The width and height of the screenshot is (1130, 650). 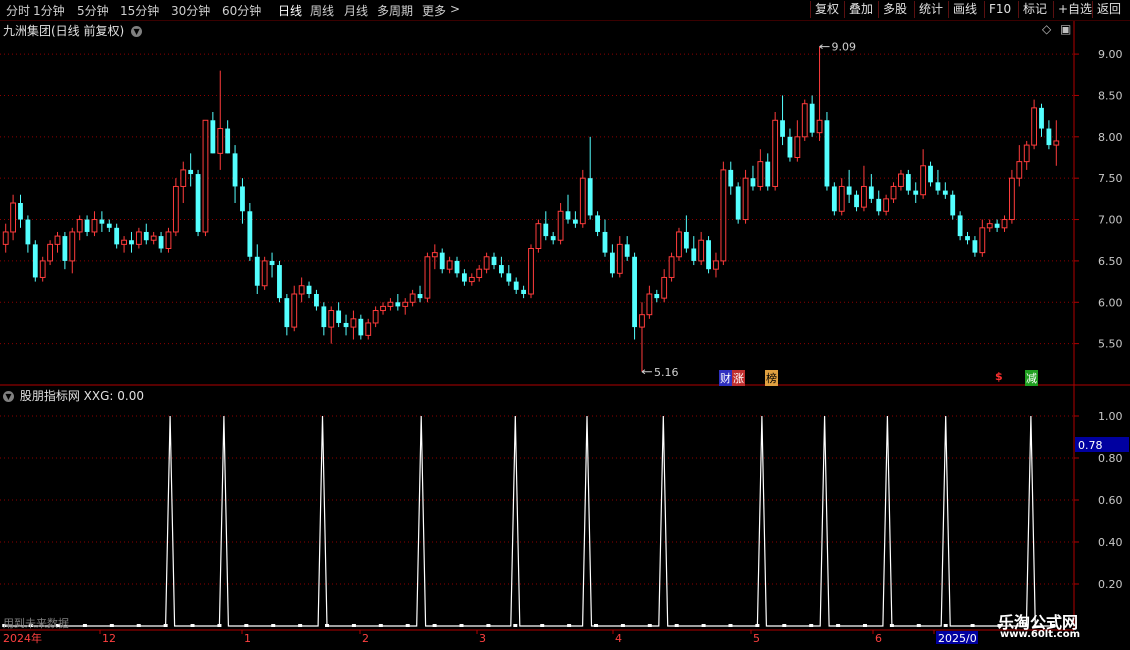 I want to click on date-label-dec: 12, so click(x=109, y=638).